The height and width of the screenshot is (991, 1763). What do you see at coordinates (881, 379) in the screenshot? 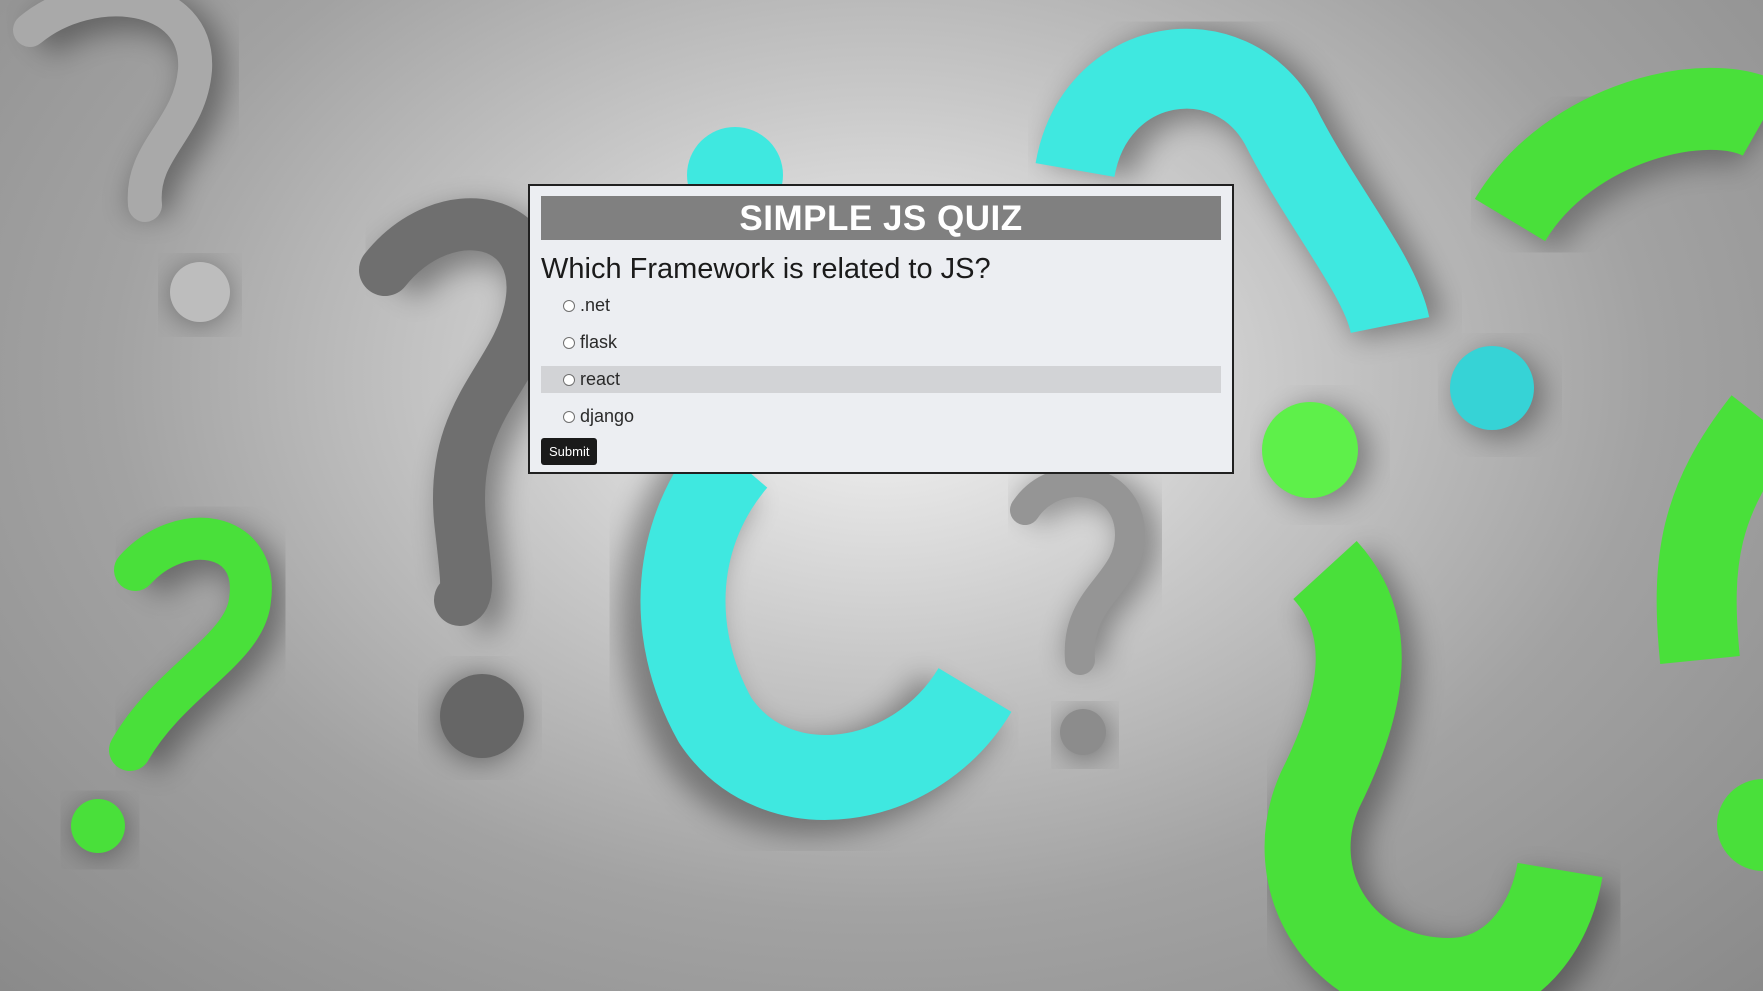
I see `answer-option-react: react` at bounding box center [881, 379].